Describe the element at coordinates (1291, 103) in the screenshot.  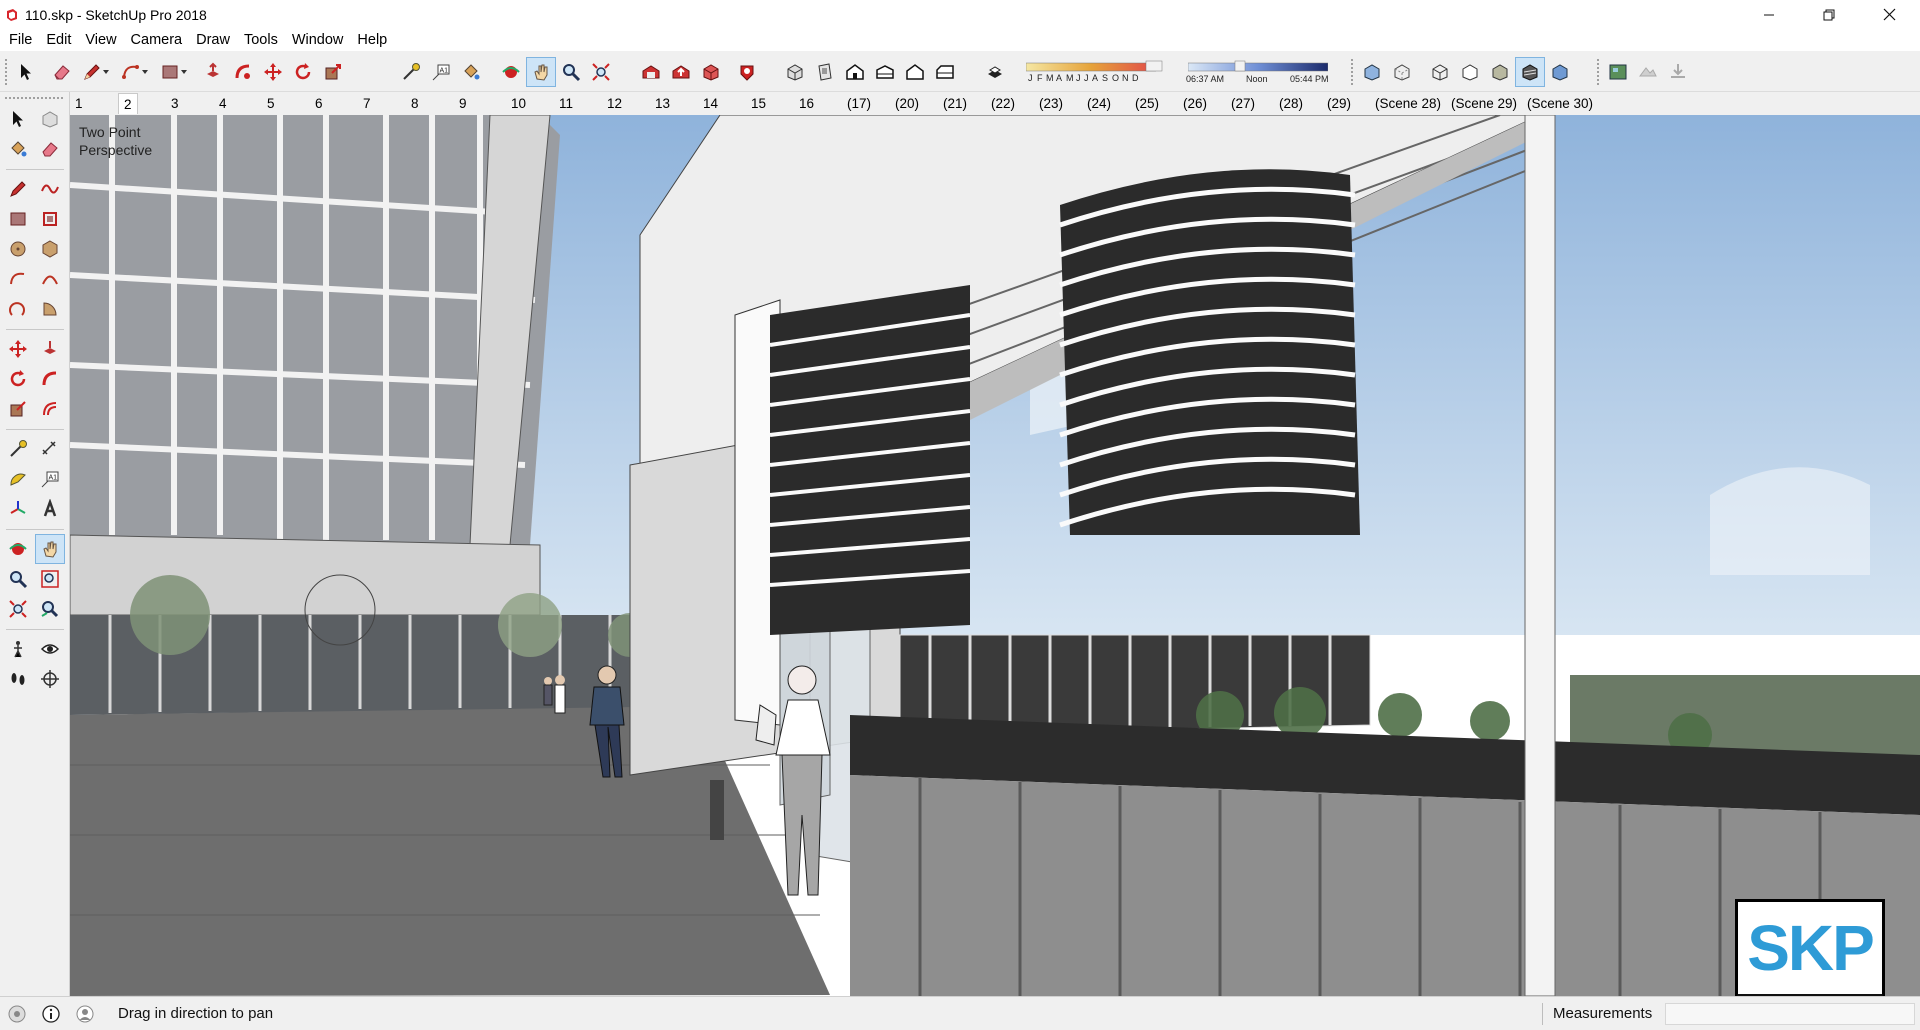
I see `scene-tab: (28)` at that location.